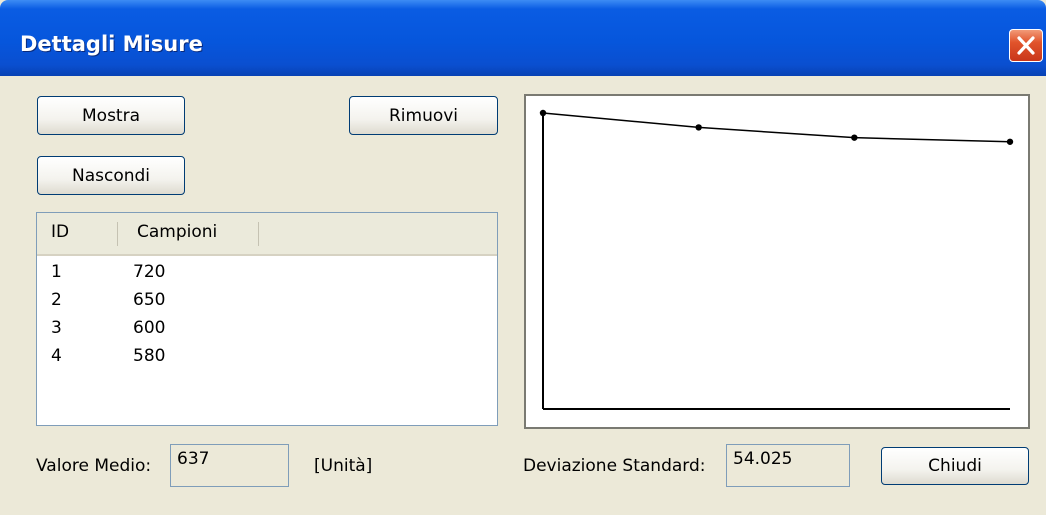 The height and width of the screenshot is (515, 1046). I want to click on cell-id: 2, so click(56, 300).